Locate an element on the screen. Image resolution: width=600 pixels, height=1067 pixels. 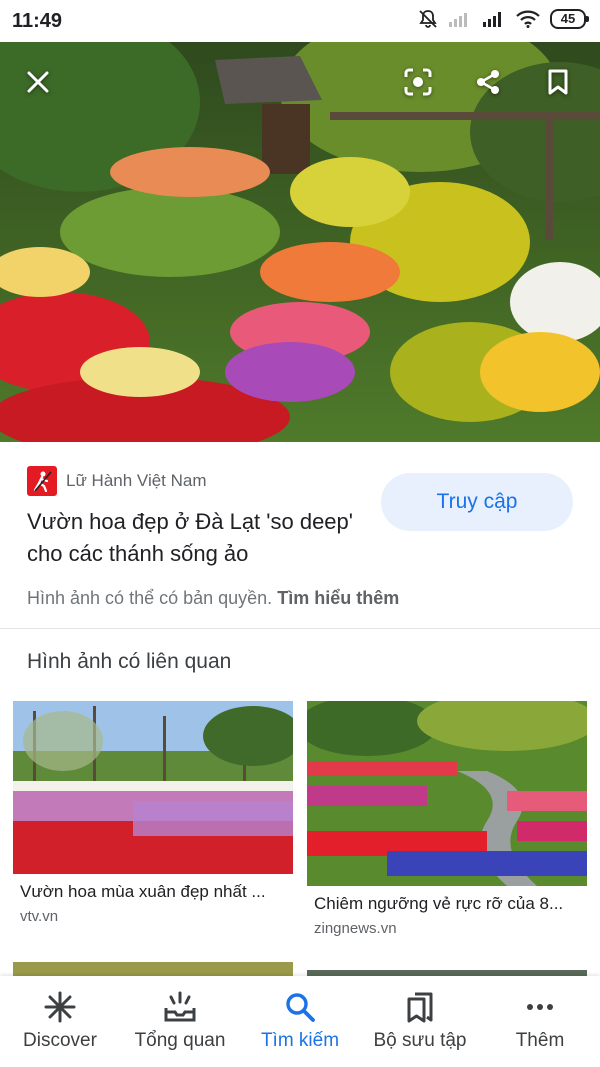
nav-updates: Tổng quan is located at coordinates (180, 1021).